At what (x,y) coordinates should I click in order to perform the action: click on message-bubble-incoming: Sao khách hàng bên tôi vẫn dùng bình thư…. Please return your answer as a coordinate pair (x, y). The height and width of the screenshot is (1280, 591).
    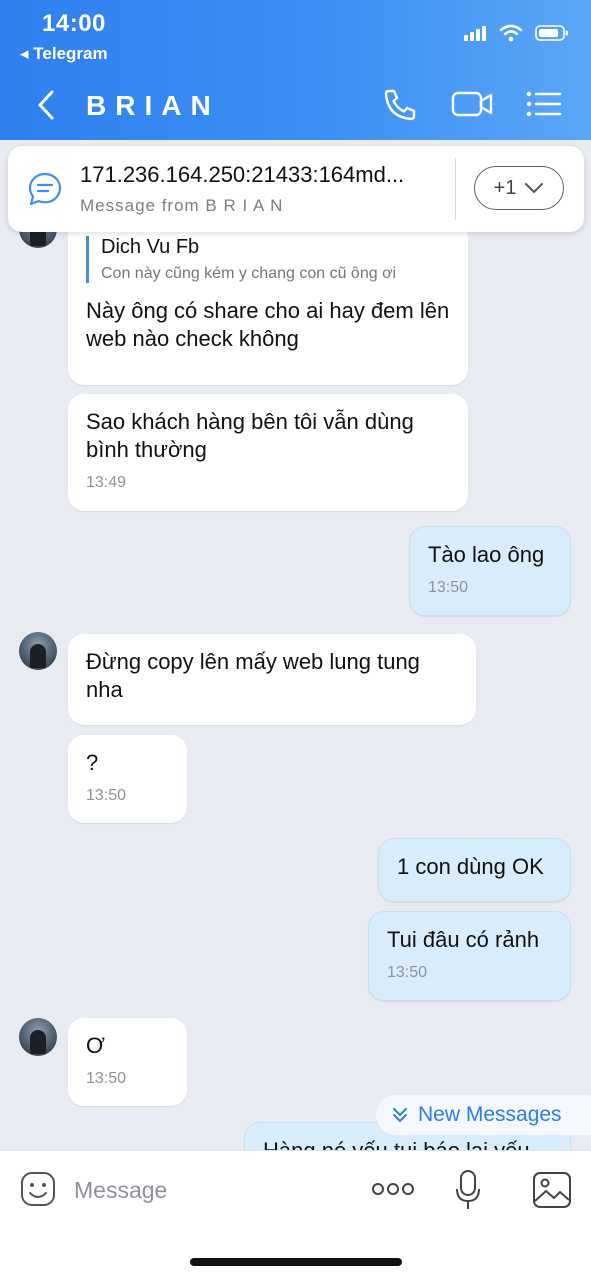
    Looking at the image, I should click on (268, 452).